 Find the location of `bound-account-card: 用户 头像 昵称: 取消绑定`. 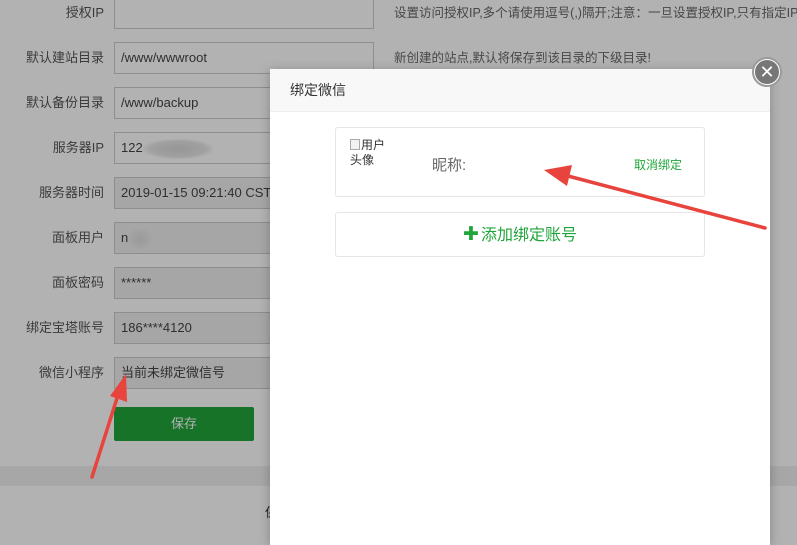

bound-account-card: 用户 头像 昵称: 取消绑定 is located at coordinates (520, 162).